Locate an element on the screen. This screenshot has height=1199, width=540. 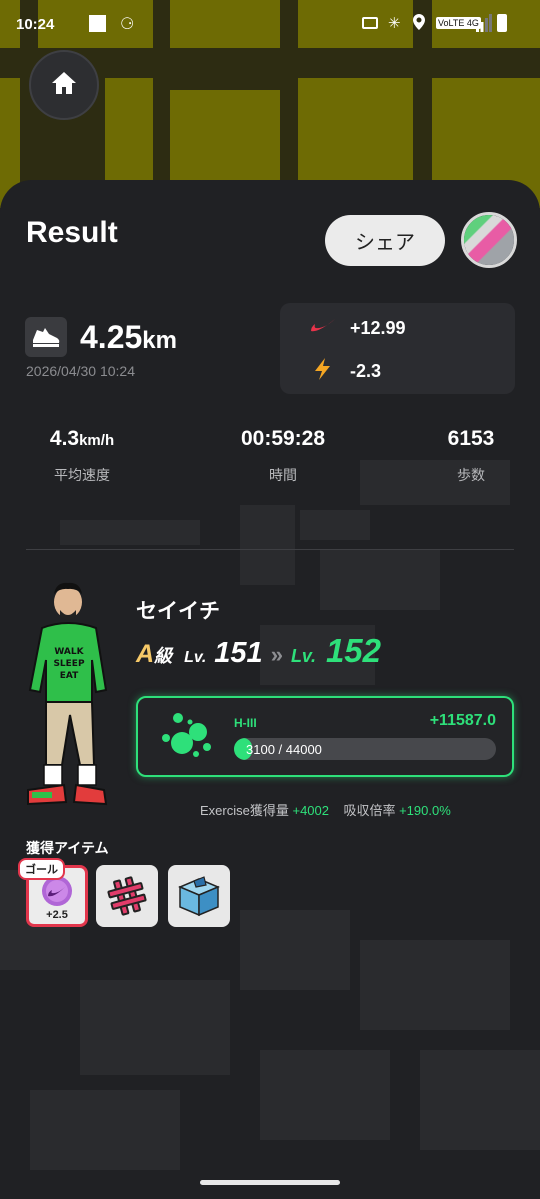
item-treasure-box is located at coordinates (199, 896).